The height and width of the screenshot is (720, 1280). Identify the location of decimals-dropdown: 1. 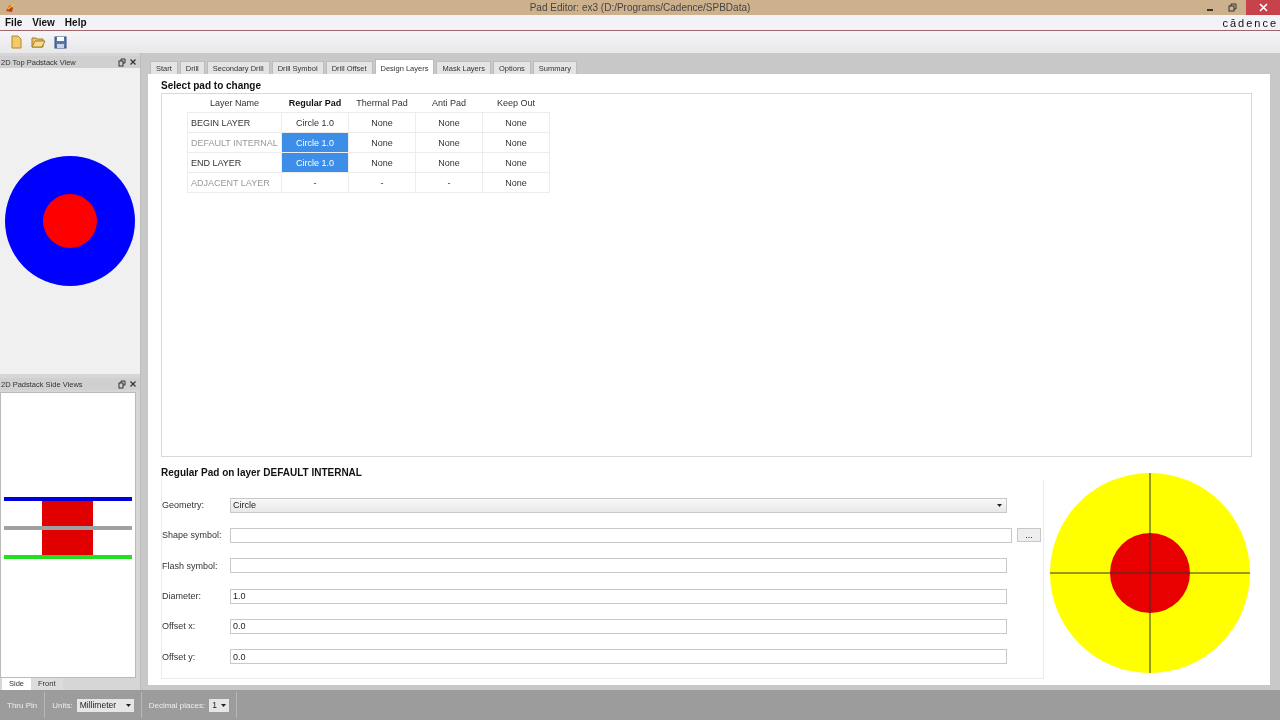
(219, 705).